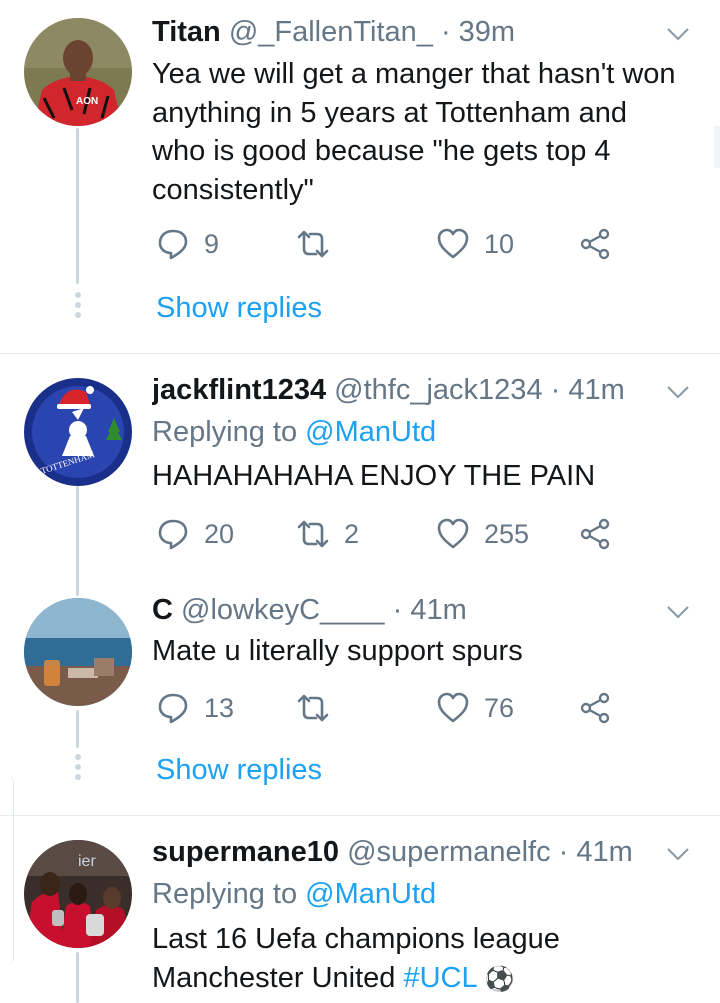  What do you see at coordinates (507, 533) in the screenshot?
I see `like-count: 255` at bounding box center [507, 533].